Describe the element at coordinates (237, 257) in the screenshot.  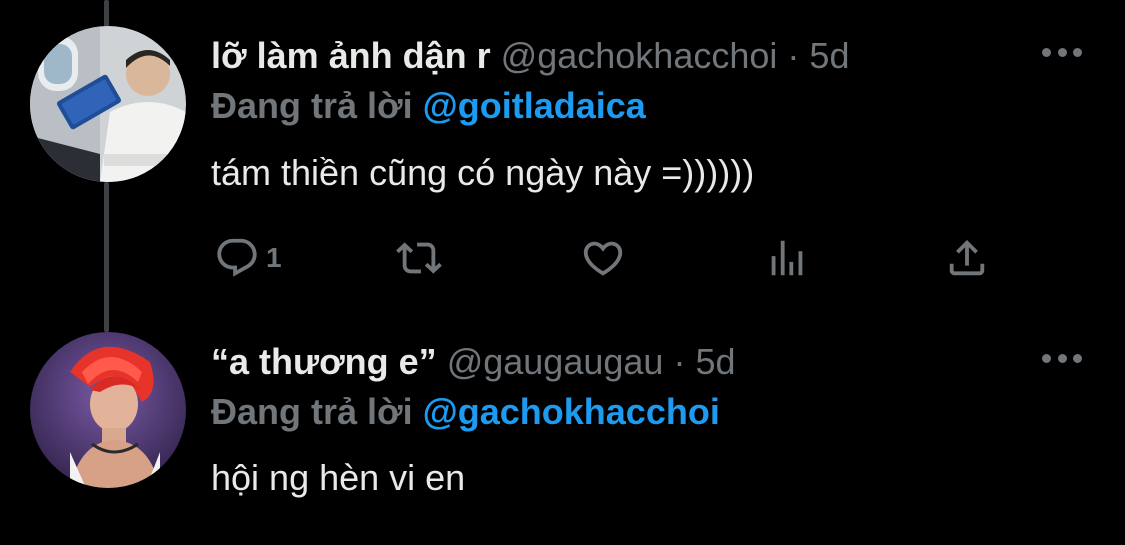
I see `reply-icon` at that location.